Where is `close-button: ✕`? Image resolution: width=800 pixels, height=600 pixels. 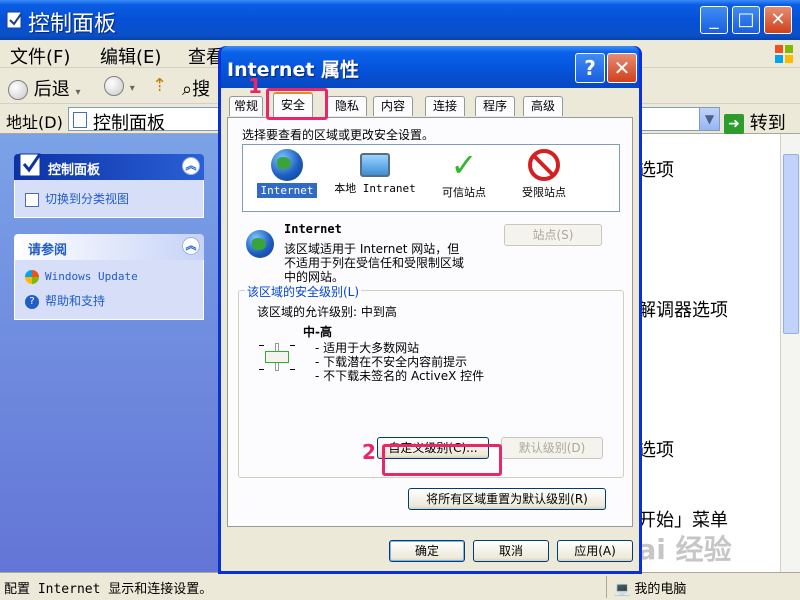 close-button: ✕ is located at coordinates (778, 20).